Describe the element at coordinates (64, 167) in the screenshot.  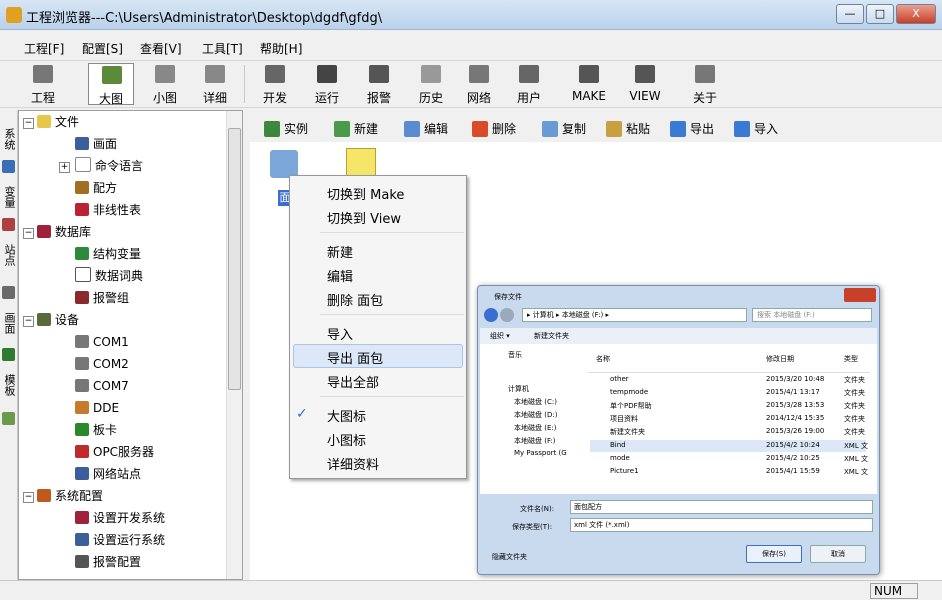
I see `tree-toggle: +` at that location.